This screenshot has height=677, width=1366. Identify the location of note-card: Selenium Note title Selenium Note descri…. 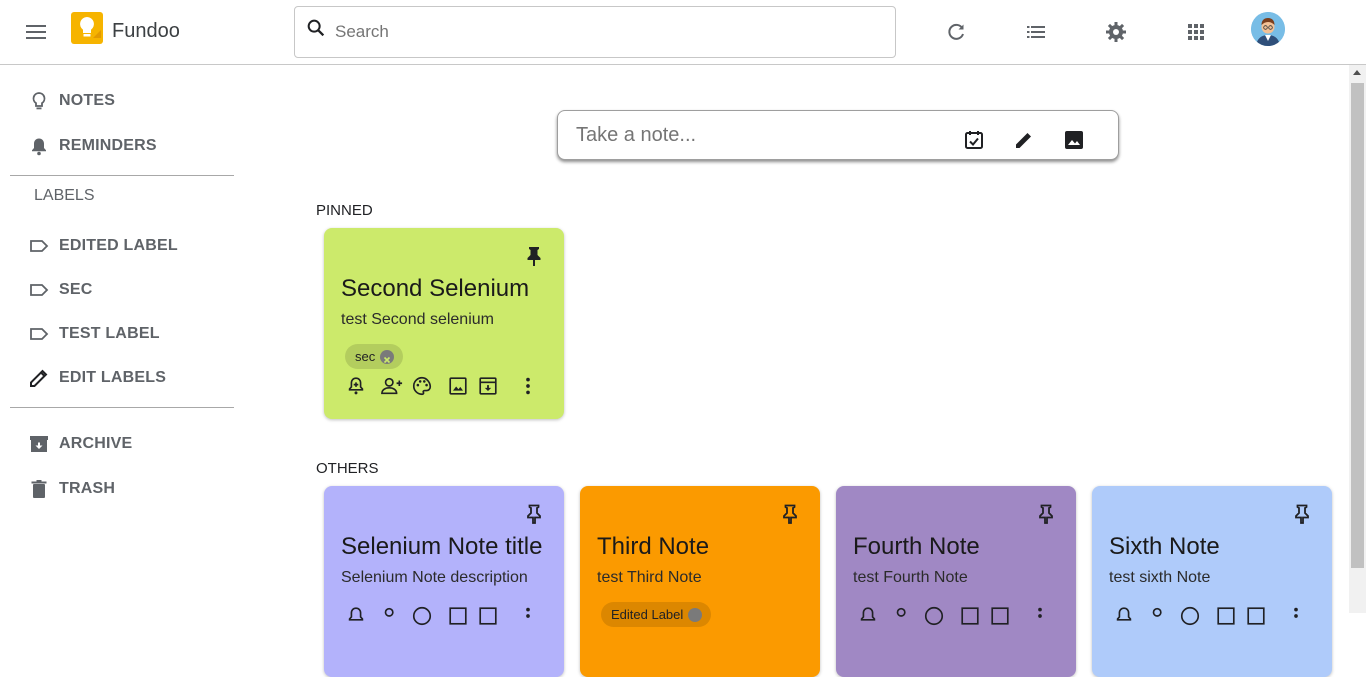
(444, 581).